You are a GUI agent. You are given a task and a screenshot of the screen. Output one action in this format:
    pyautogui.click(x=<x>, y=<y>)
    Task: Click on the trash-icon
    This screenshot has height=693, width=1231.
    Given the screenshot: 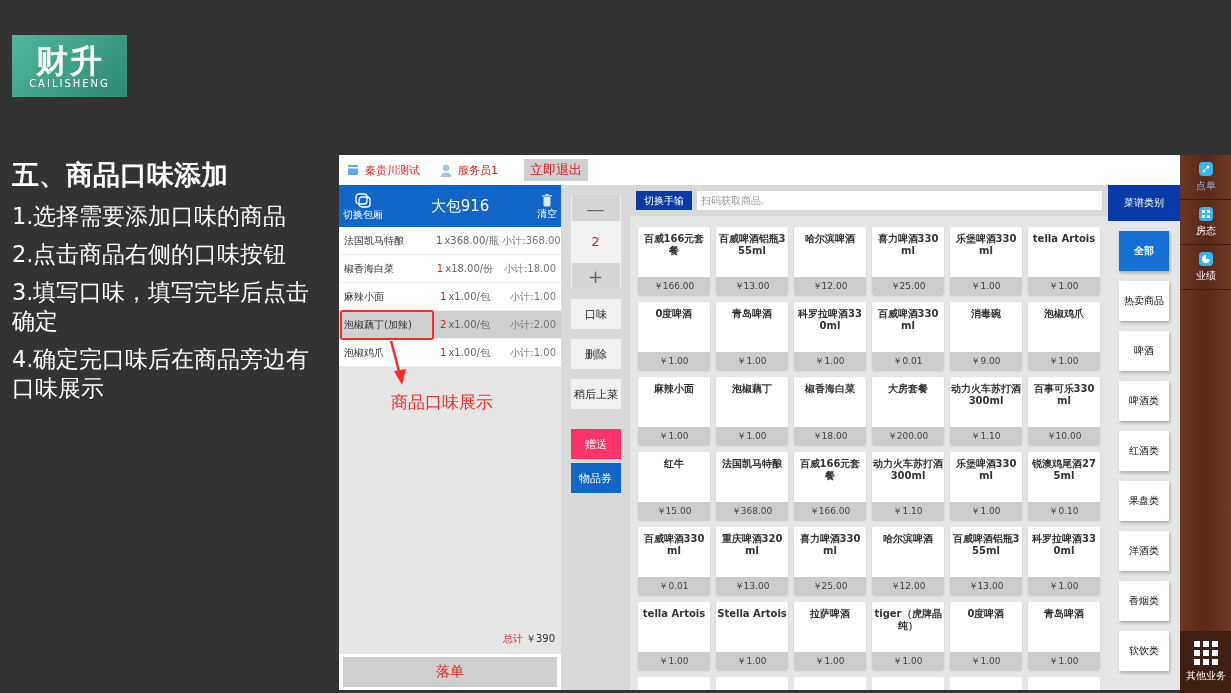 What is the action you would take?
    pyautogui.click(x=547, y=200)
    